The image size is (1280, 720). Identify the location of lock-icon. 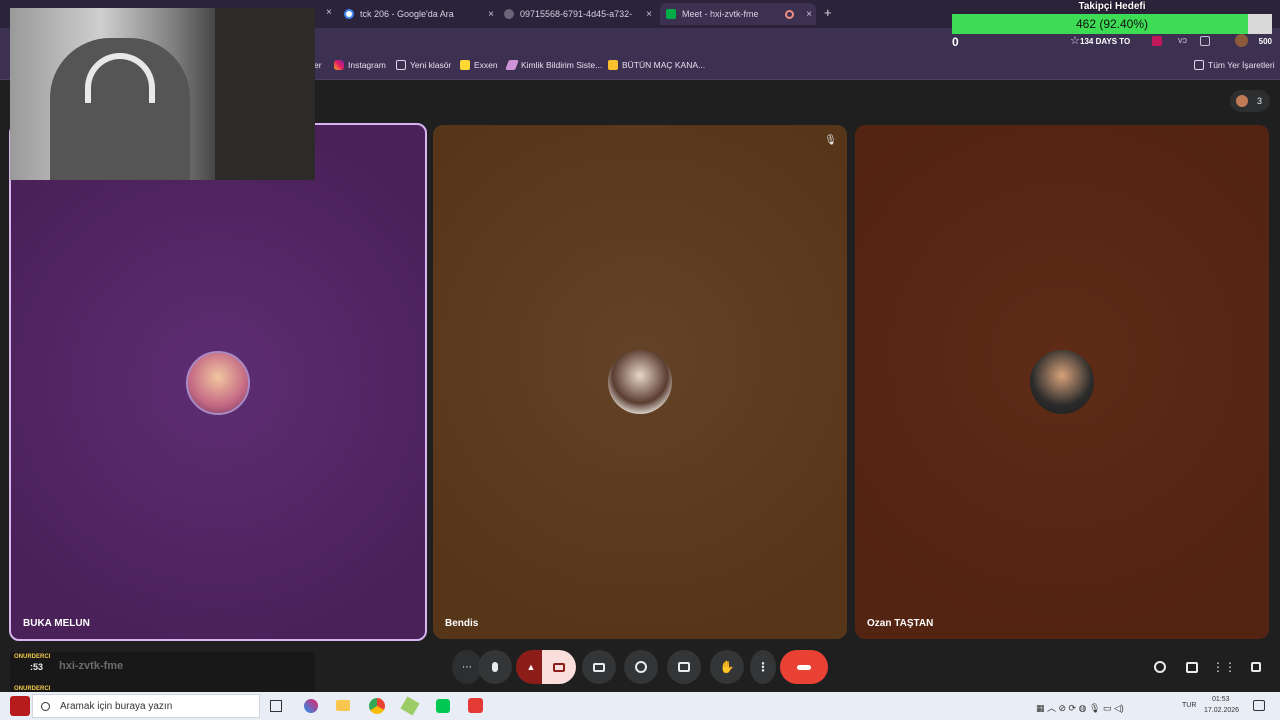
(1256, 667).